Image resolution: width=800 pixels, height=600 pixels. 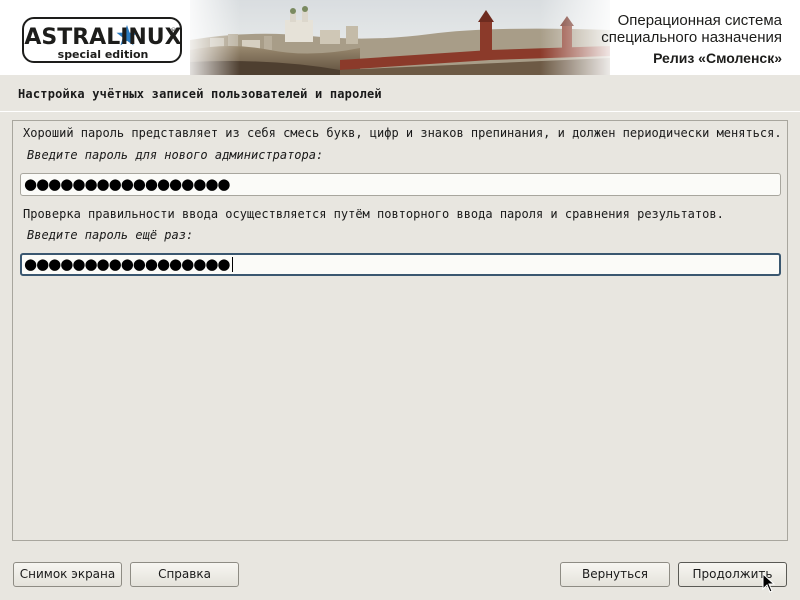 I want to click on logo-subtitle: special edition, so click(x=103, y=54).